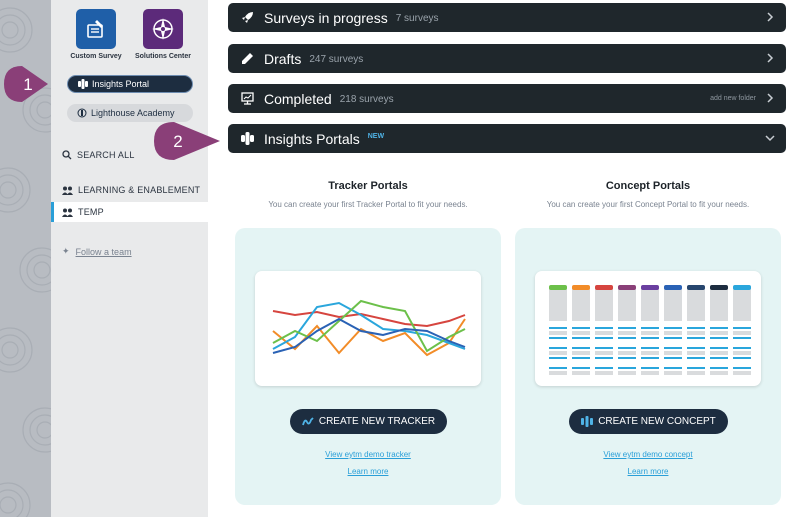 The height and width of the screenshot is (517, 801). Describe the element at coordinates (376, 136) in the screenshot. I see `new-badge: NEW` at that location.